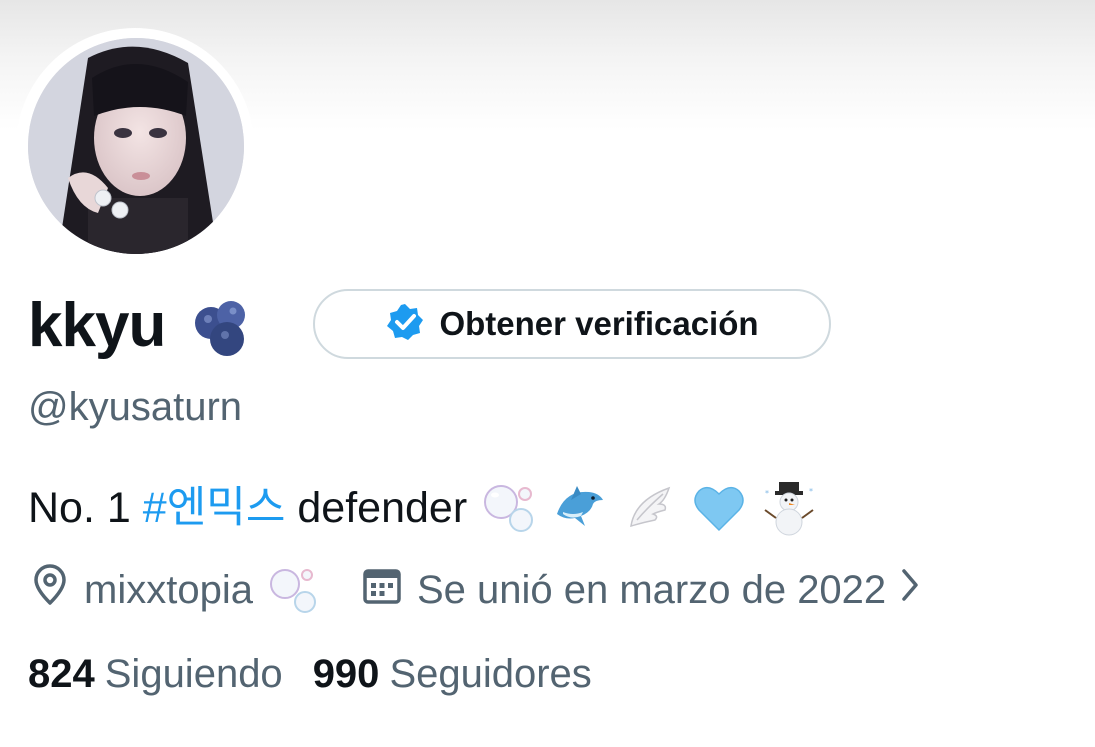 This screenshot has height=747, width=1095. What do you see at coordinates (651, 589) in the screenshot?
I see `join-date-text: Se unió en marzo de 2022` at bounding box center [651, 589].